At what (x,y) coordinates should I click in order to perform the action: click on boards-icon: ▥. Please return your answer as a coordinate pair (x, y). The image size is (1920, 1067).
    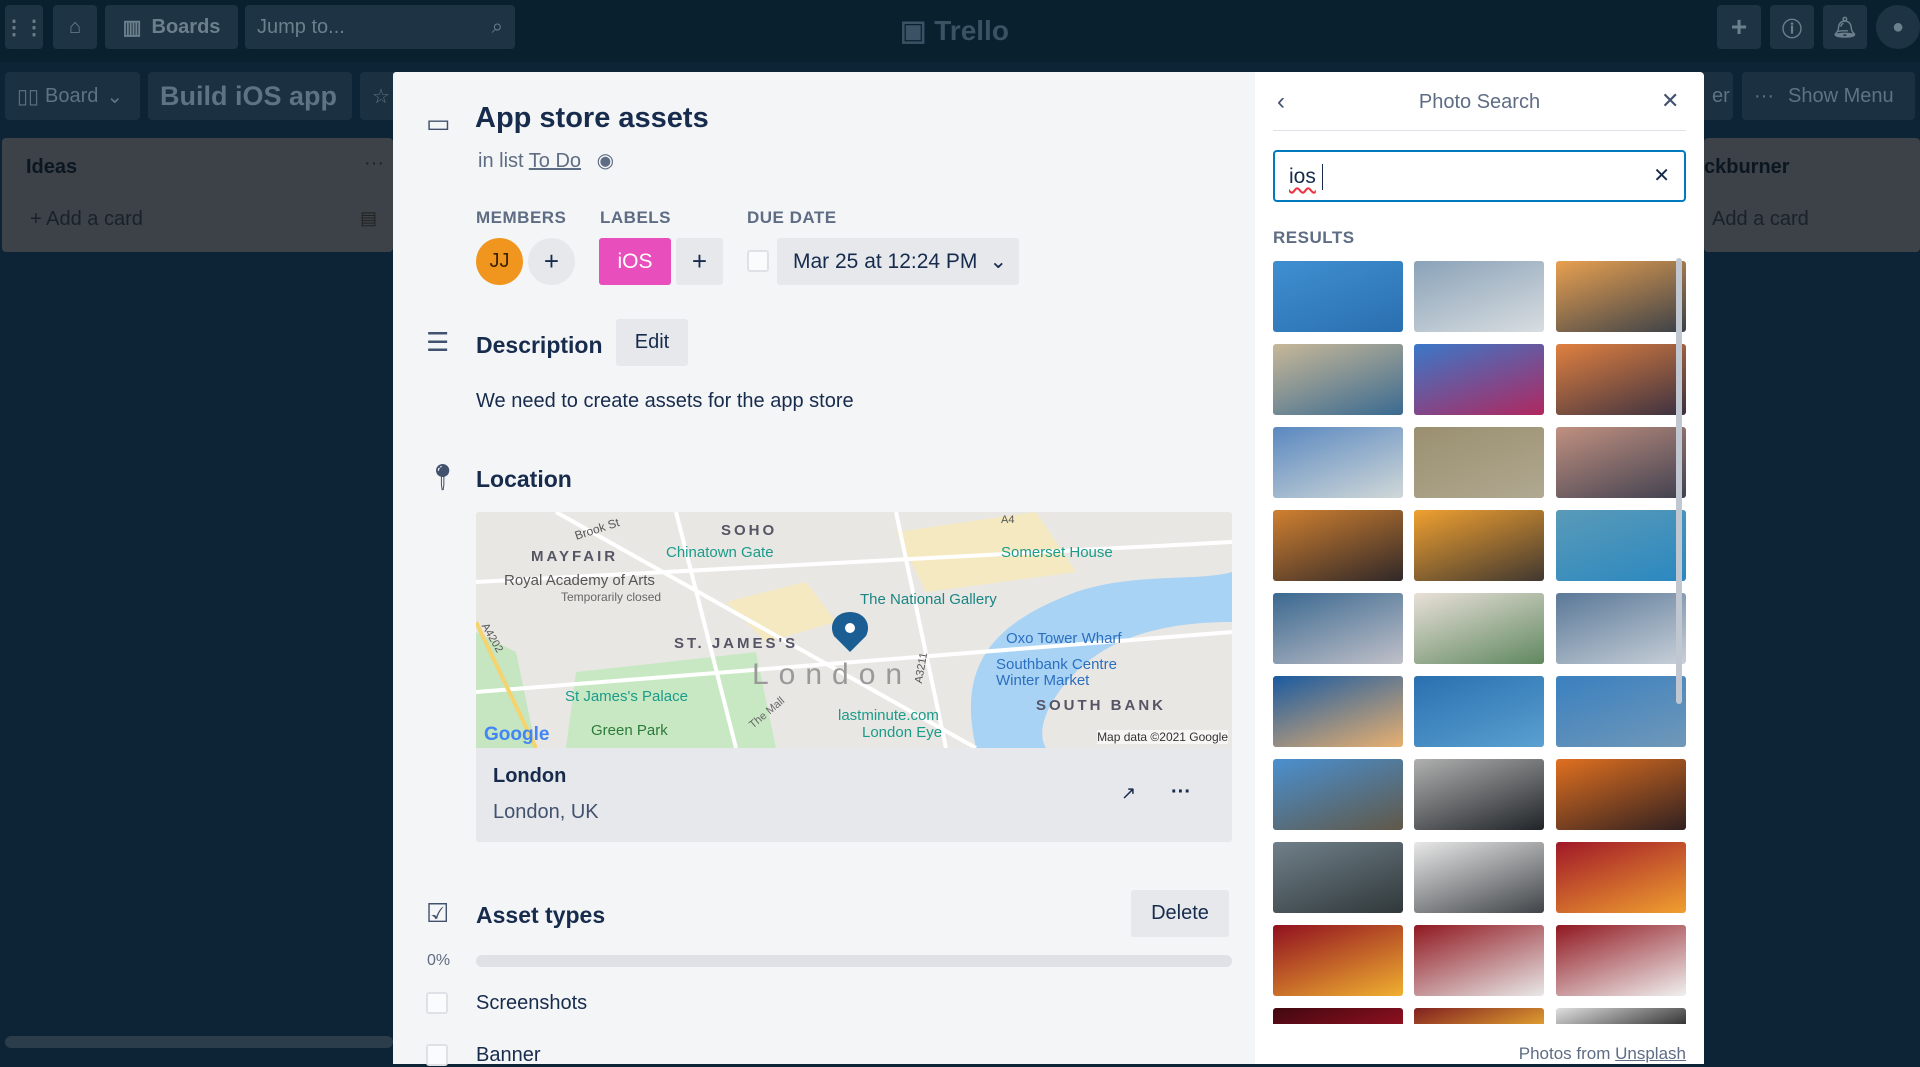
    Looking at the image, I should click on (132, 27).